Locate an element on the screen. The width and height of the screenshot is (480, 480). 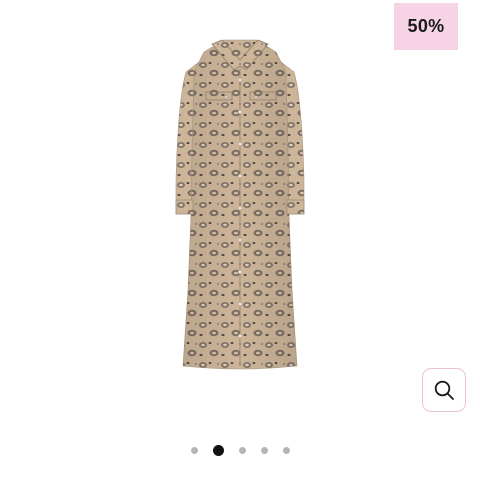
discount-badge-label: 50% is located at coordinates (426, 26).